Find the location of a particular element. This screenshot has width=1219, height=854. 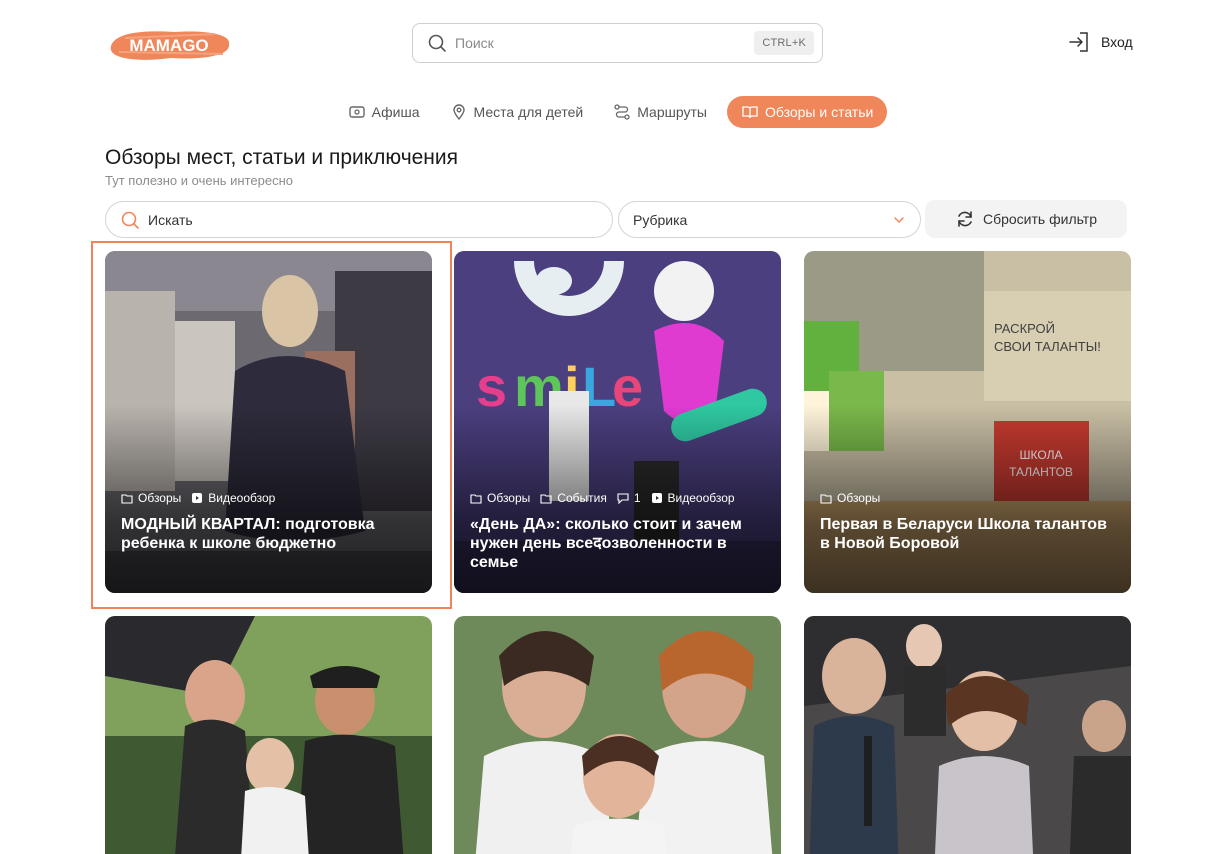

comments-count: 1 is located at coordinates (629, 498).